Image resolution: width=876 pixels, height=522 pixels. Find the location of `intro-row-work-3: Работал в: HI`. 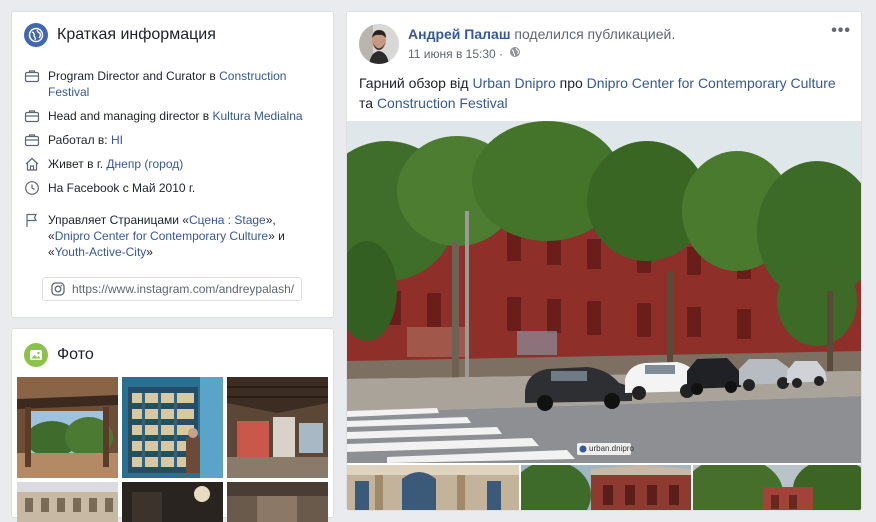

intro-row-work-3: Работал в: HI is located at coordinates (171, 140).